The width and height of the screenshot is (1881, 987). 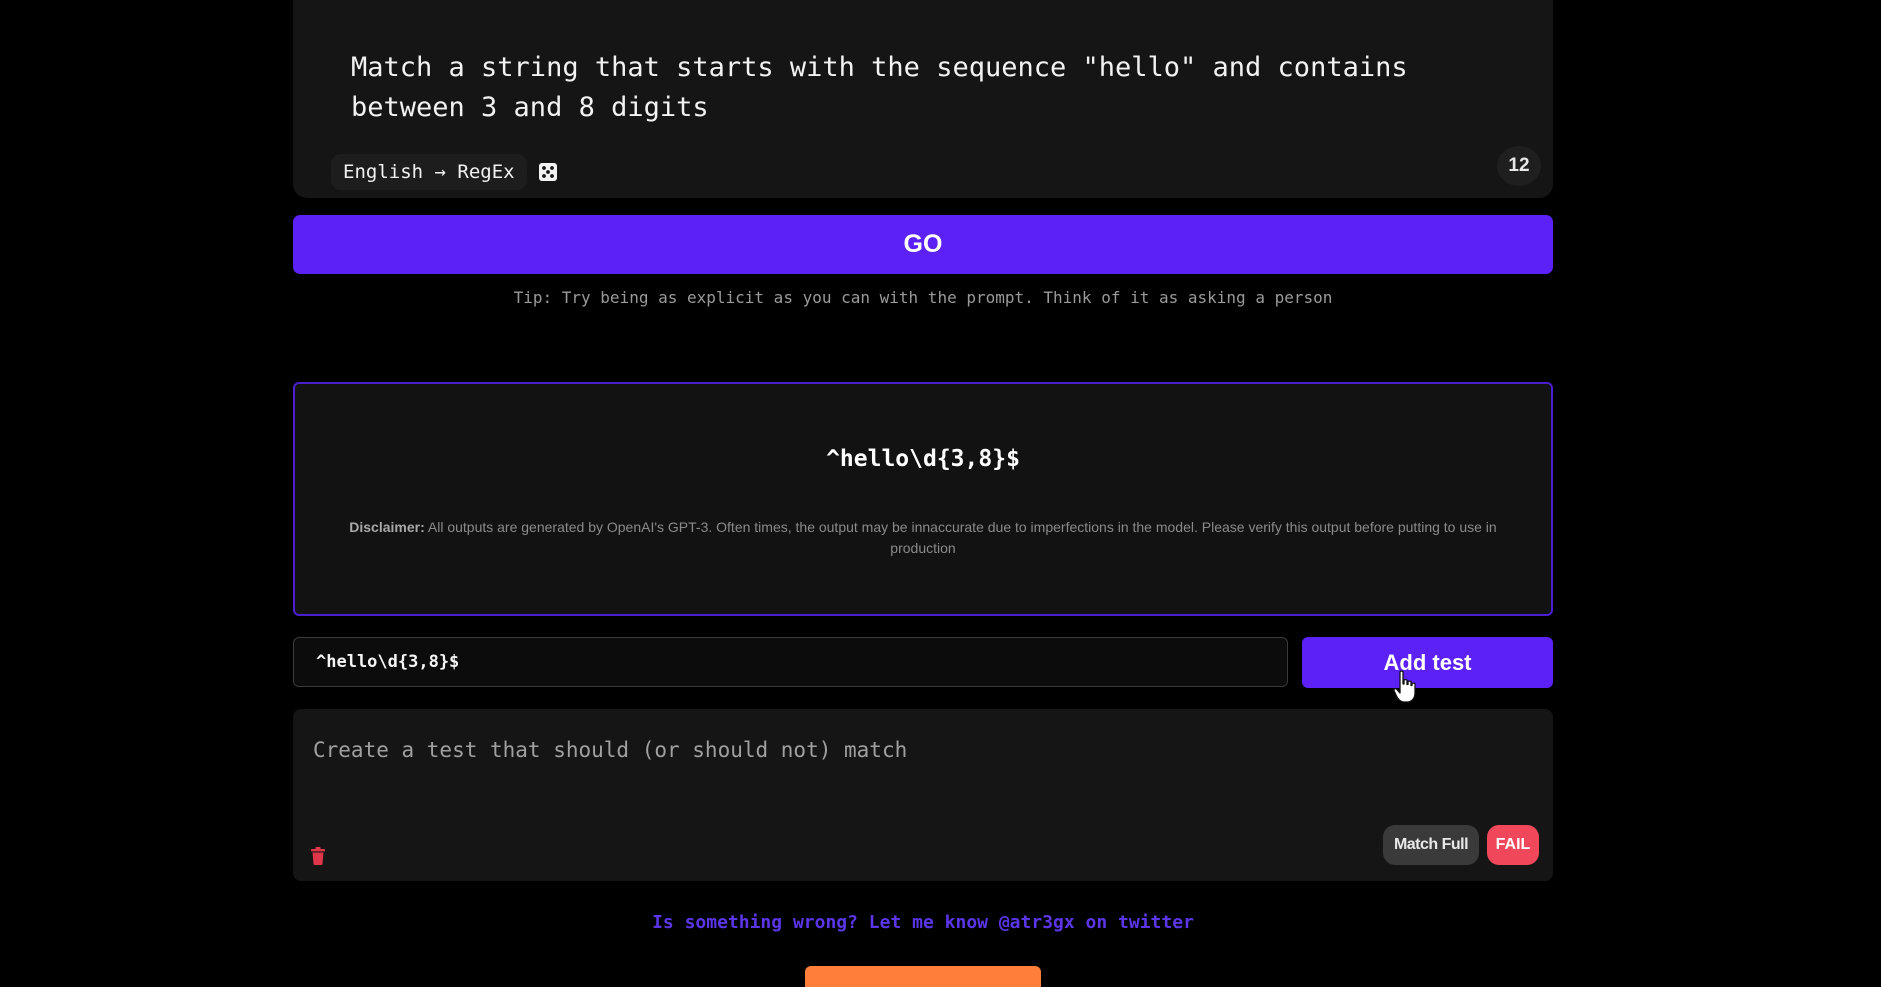 I want to click on generated-regex: ^hello\d{3,8}$, so click(x=923, y=459).